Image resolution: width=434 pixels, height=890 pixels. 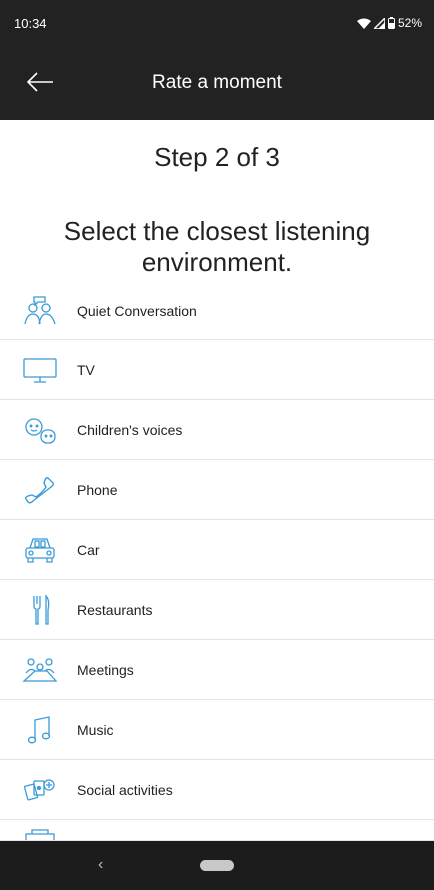 I want to click on list-item-label: Restaurants, so click(x=115, y=609).